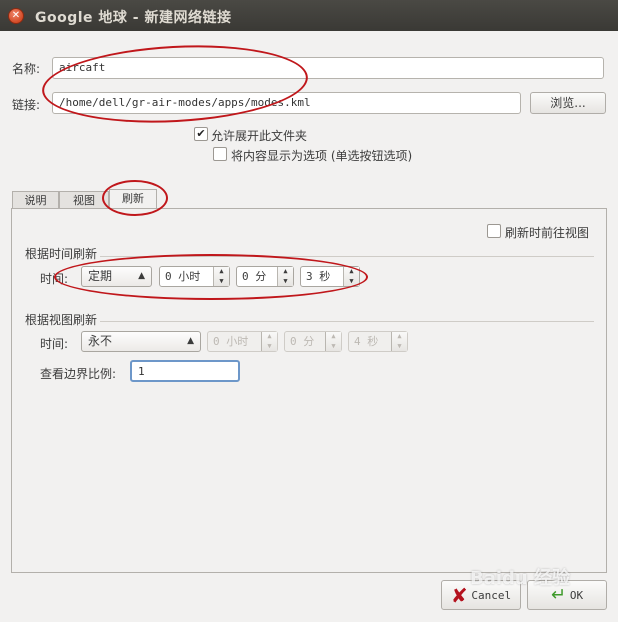  I want to click on name-field: aircaft, so click(328, 68).